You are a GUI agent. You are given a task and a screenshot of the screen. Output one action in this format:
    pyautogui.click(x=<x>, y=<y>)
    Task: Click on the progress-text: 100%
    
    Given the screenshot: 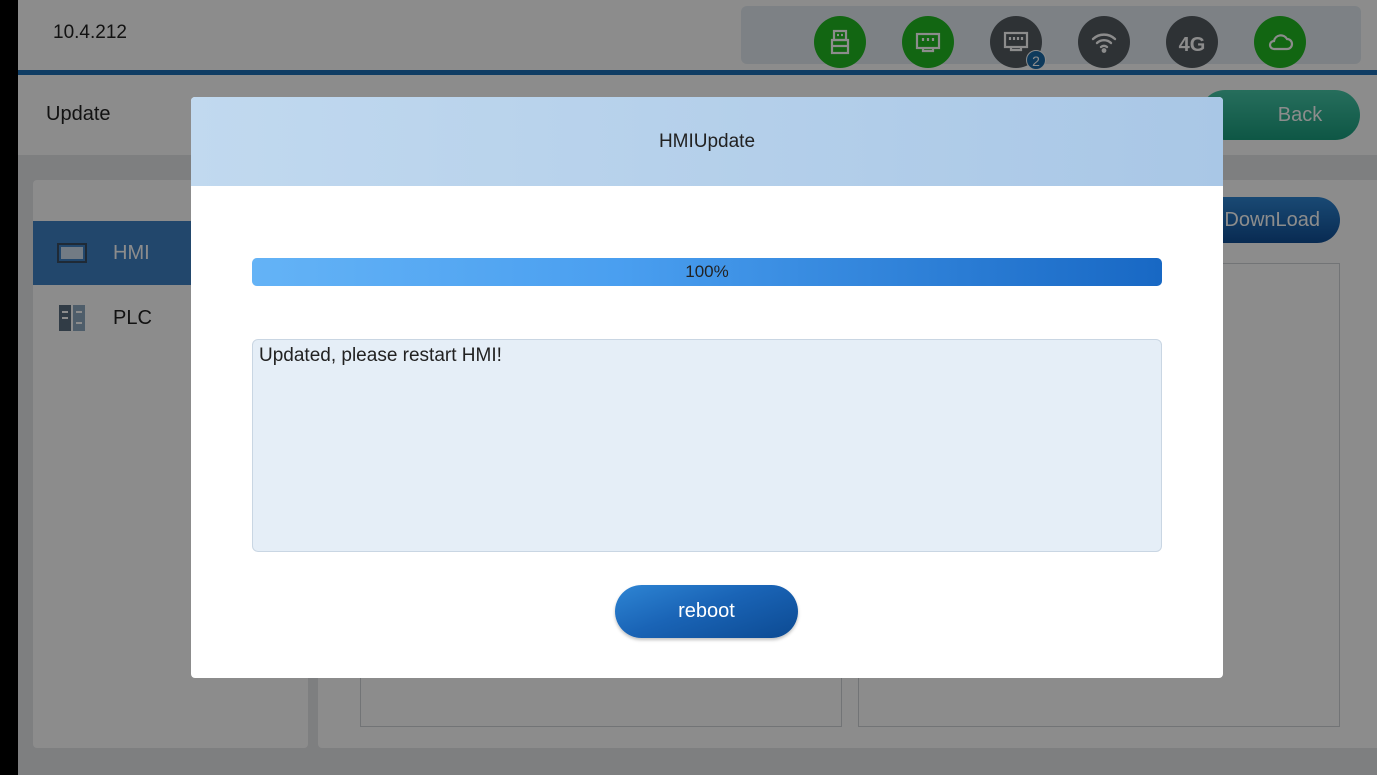 What is the action you would take?
    pyautogui.click(x=707, y=271)
    